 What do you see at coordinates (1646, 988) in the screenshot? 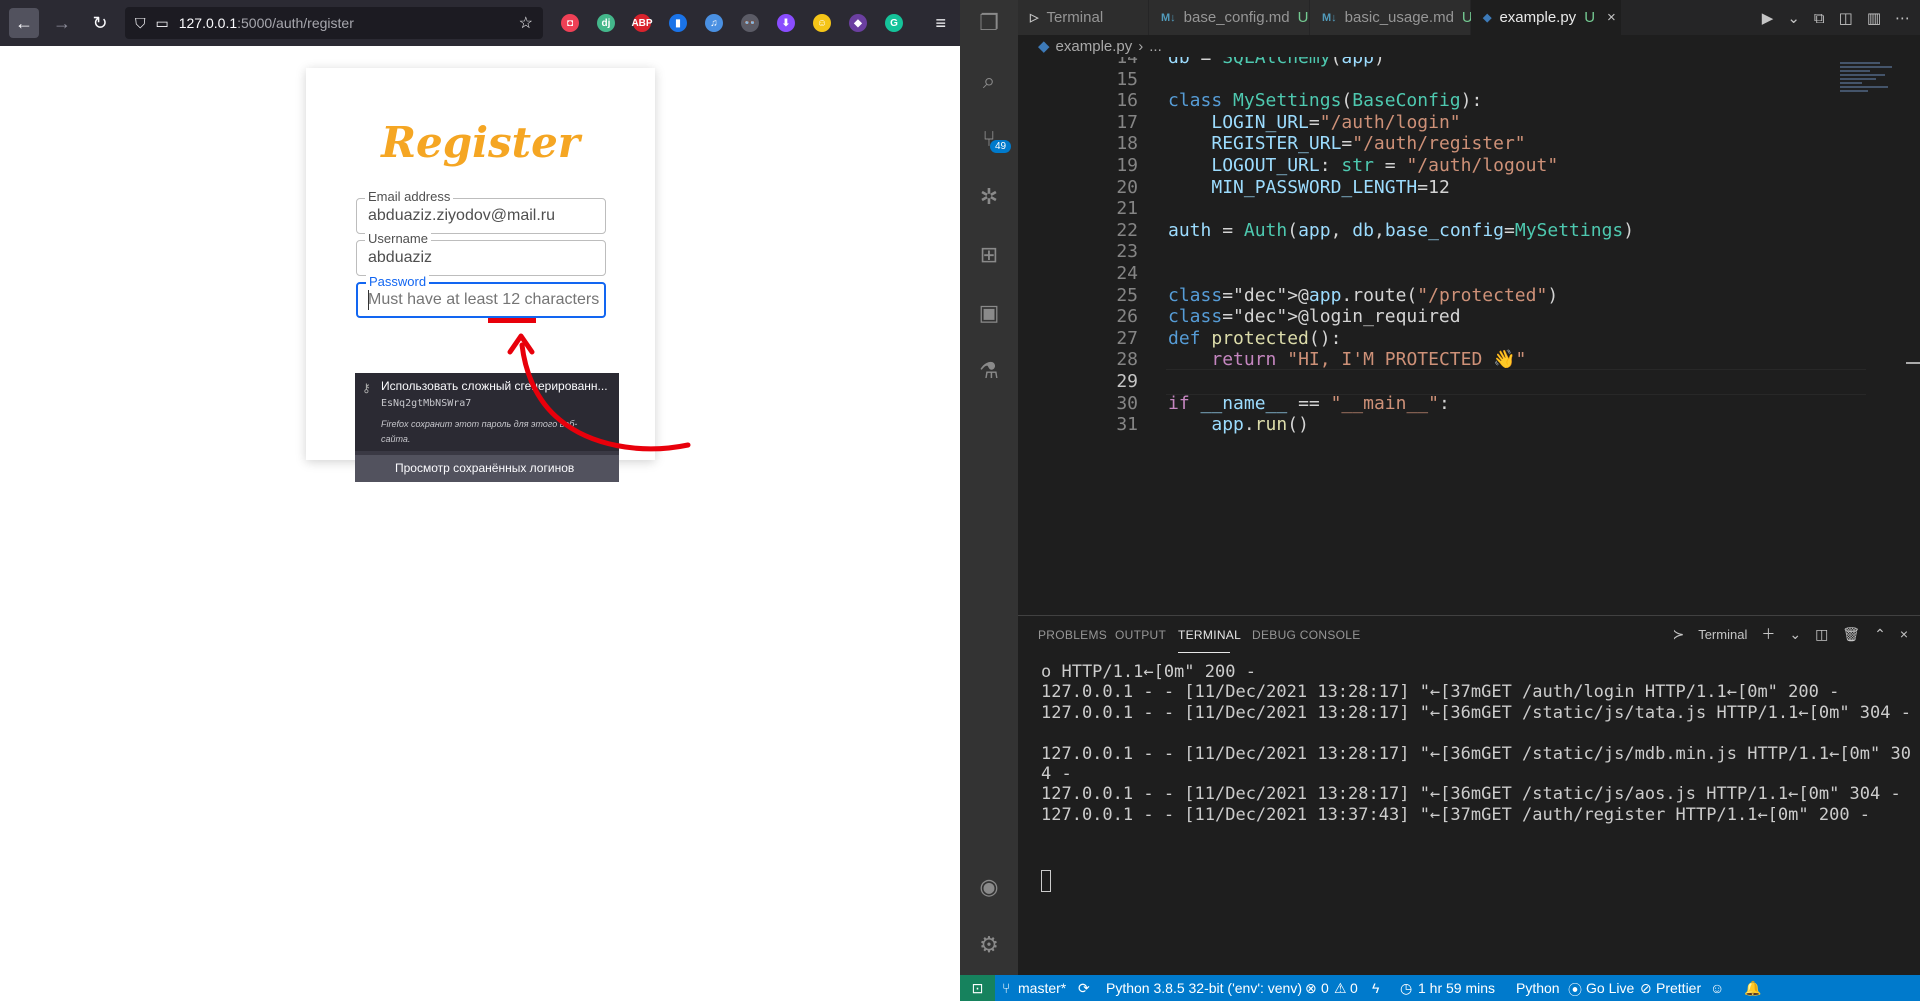
I see `check-icon: ⊘` at bounding box center [1646, 988].